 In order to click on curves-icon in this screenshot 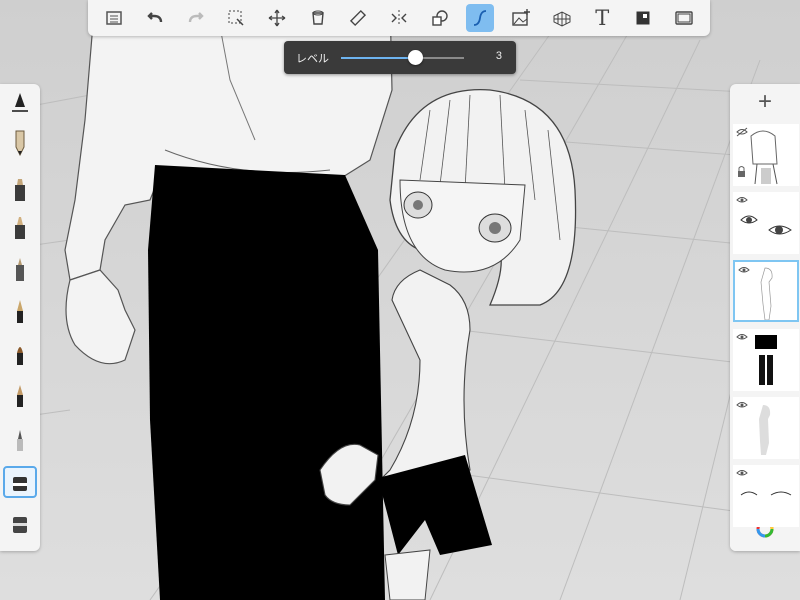, I will do `click(480, 18)`.